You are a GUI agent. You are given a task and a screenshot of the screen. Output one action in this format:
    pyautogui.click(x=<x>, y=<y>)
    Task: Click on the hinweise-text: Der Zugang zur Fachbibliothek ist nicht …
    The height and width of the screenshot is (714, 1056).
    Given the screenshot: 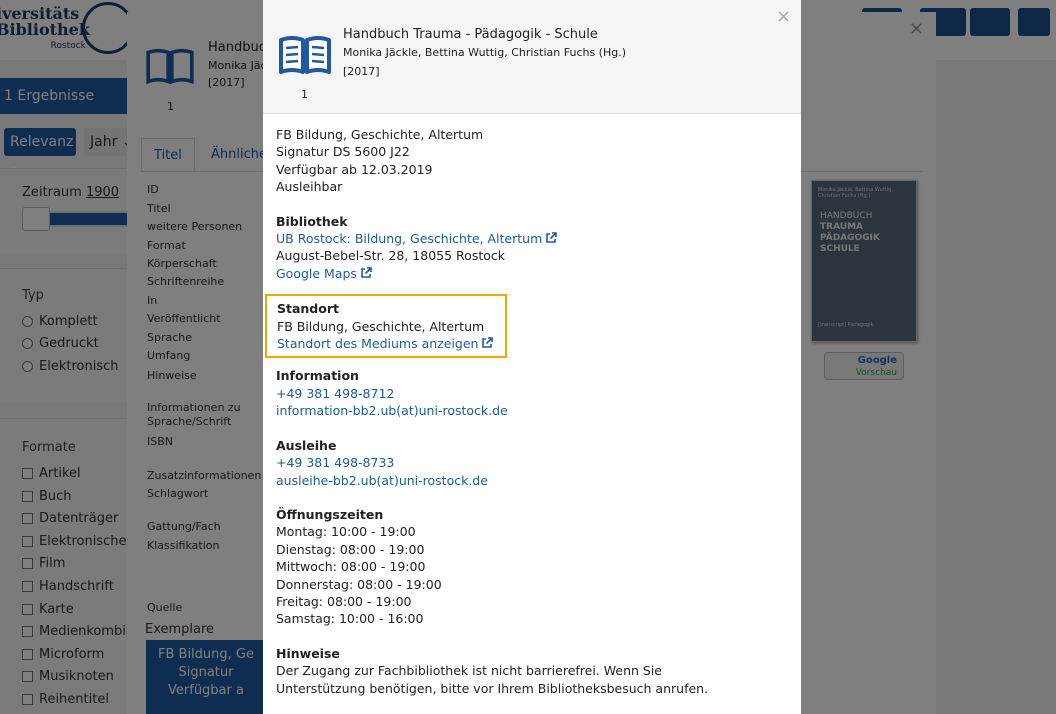 What is the action you would take?
    pyautogui.click(x=492, y=679)
    